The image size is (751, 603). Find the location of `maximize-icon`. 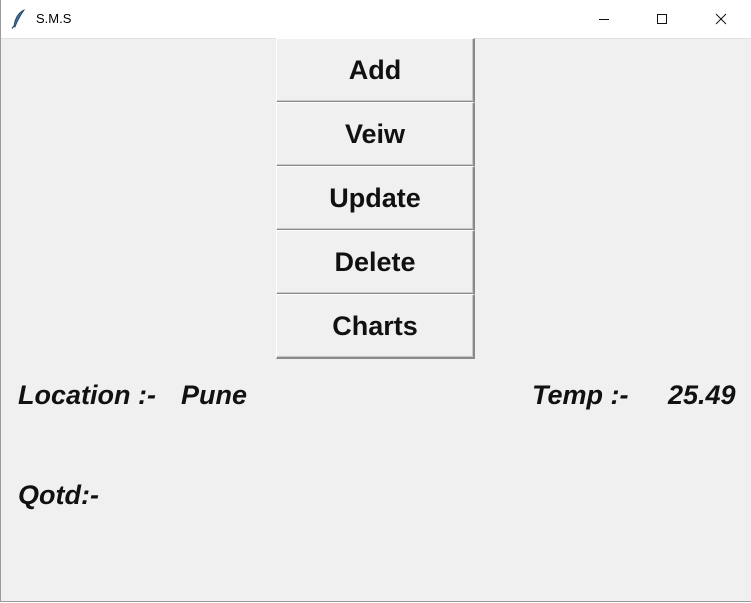

maximize-icon is located at coordinates (662, 19).